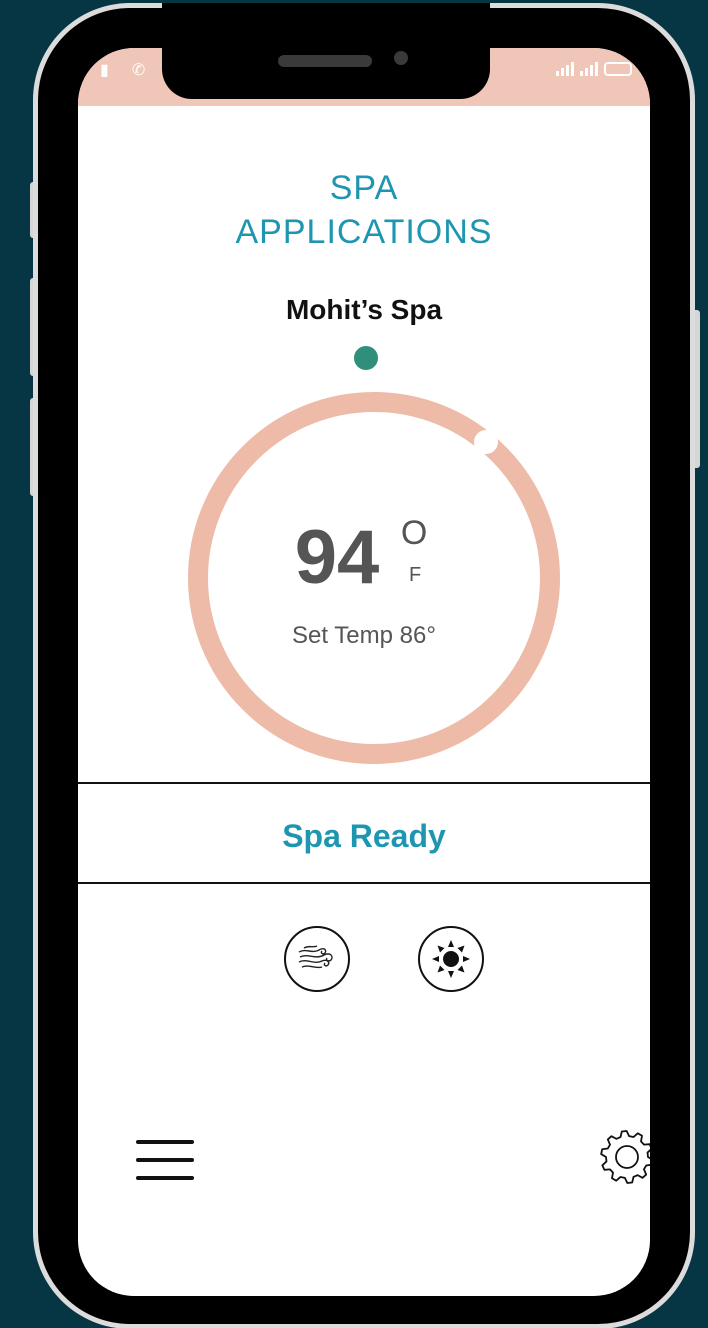 The width and height of the screenshot is (708, 1328). I want to click on page-title-line-1: SPA, so click(364, 188).